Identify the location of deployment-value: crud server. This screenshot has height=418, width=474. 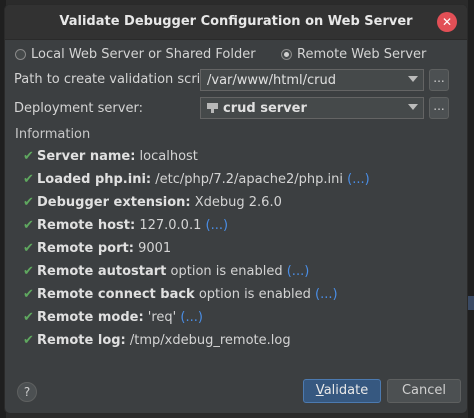
(265, 108).